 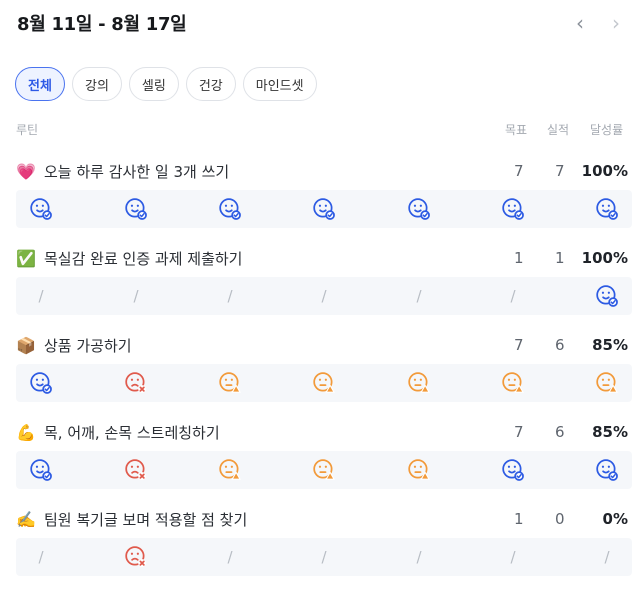 I want to click on routine-achievement-rate: 0%, so click(x=615, y=519).